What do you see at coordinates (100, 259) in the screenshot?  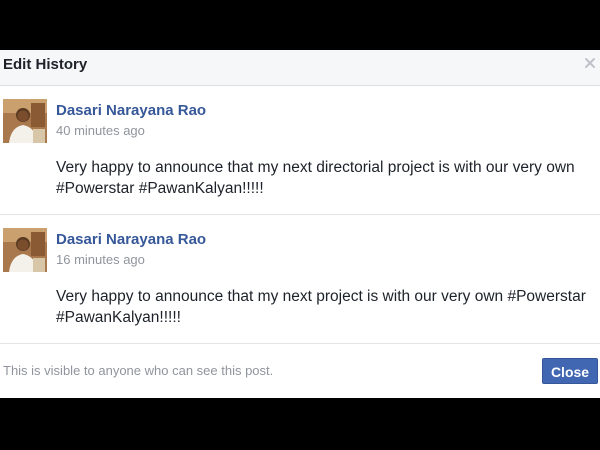 I see `timestamp: 16 minutes ago` at bounding box center [100, 259].